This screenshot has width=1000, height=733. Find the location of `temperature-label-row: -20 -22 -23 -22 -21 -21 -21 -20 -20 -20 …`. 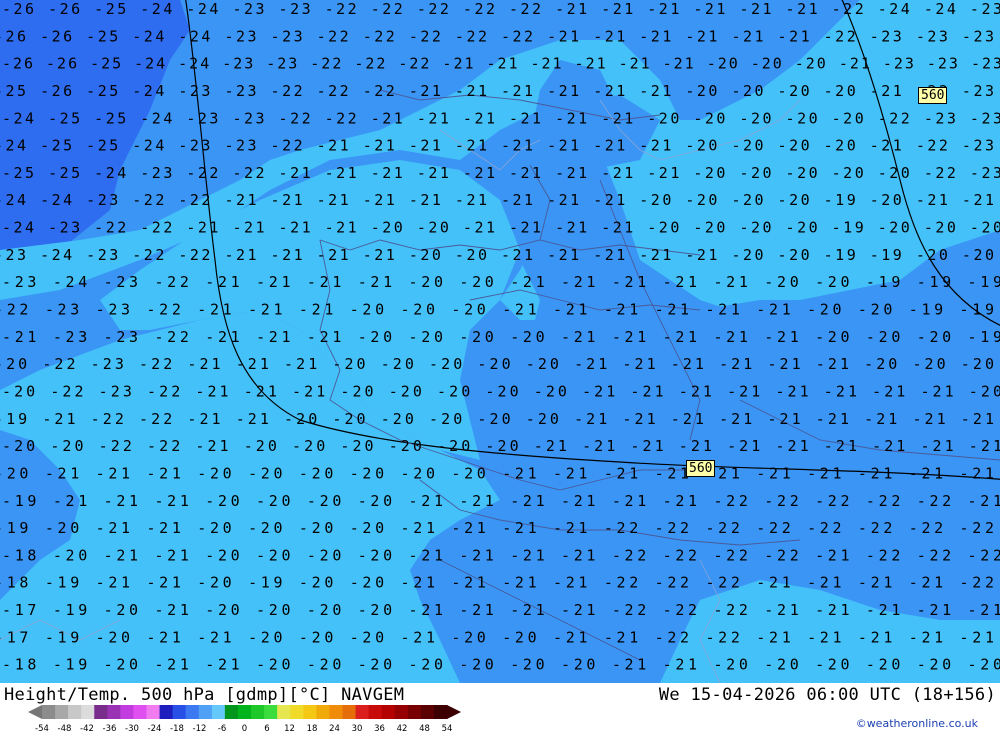

temperature-label-row: -20 -22 -23 -22 -21 -21 -21 -20 -20 -20 … is located at coordinates (501, 391).